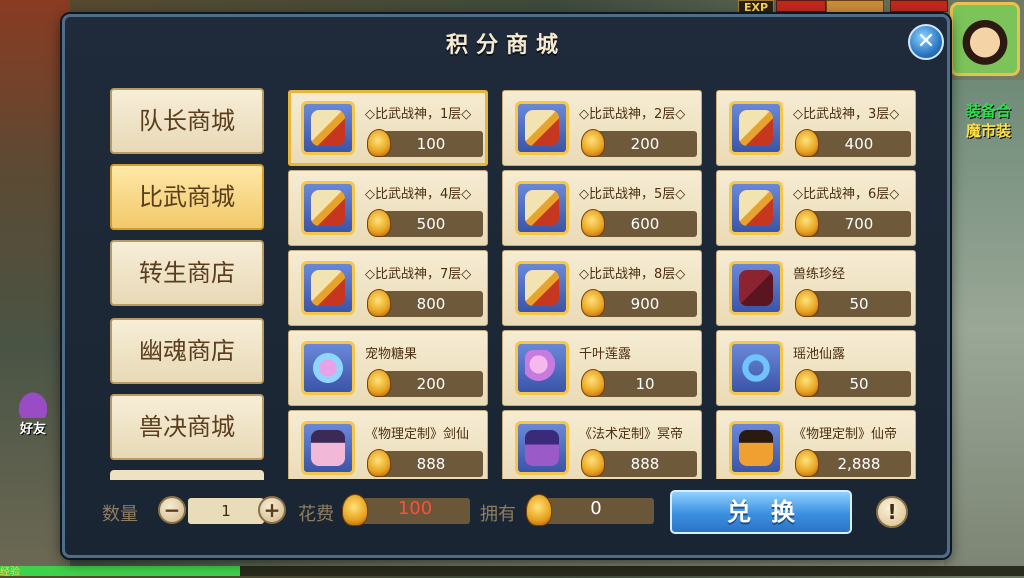 The image size is (1024, 578). What do you see at coordinates (120, 514) in the screenshot?
I see `quantity-label: 数量` at bounding box center [120, 514].